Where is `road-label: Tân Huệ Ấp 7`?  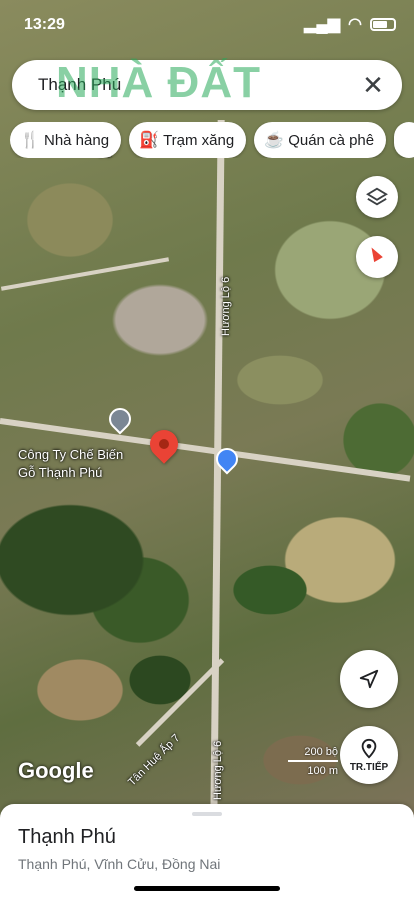 road-label: Tân Huệ Ấp 7 is located at coordinates (154, 760).